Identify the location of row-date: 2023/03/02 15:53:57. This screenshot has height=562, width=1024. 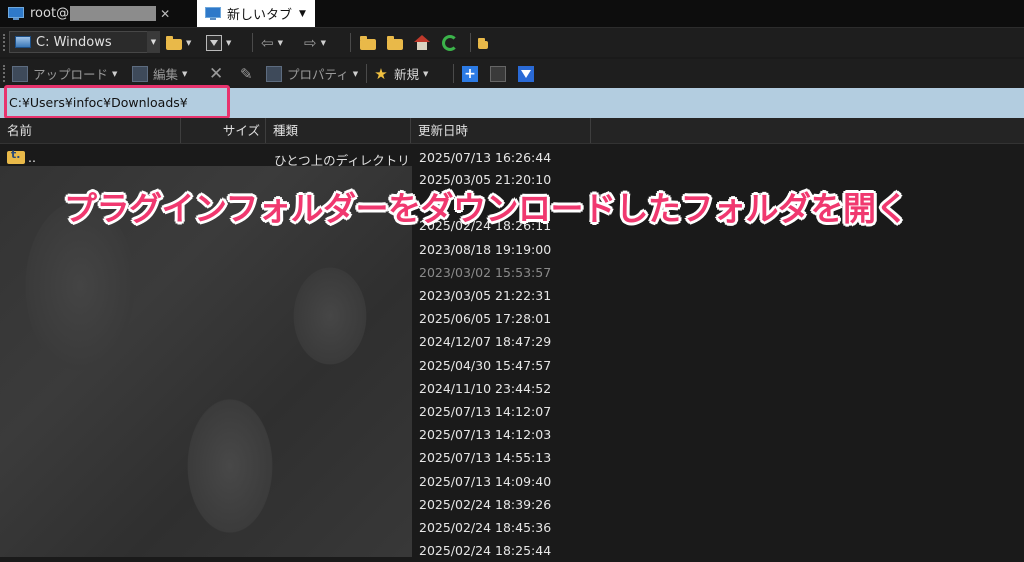
(485, 272).